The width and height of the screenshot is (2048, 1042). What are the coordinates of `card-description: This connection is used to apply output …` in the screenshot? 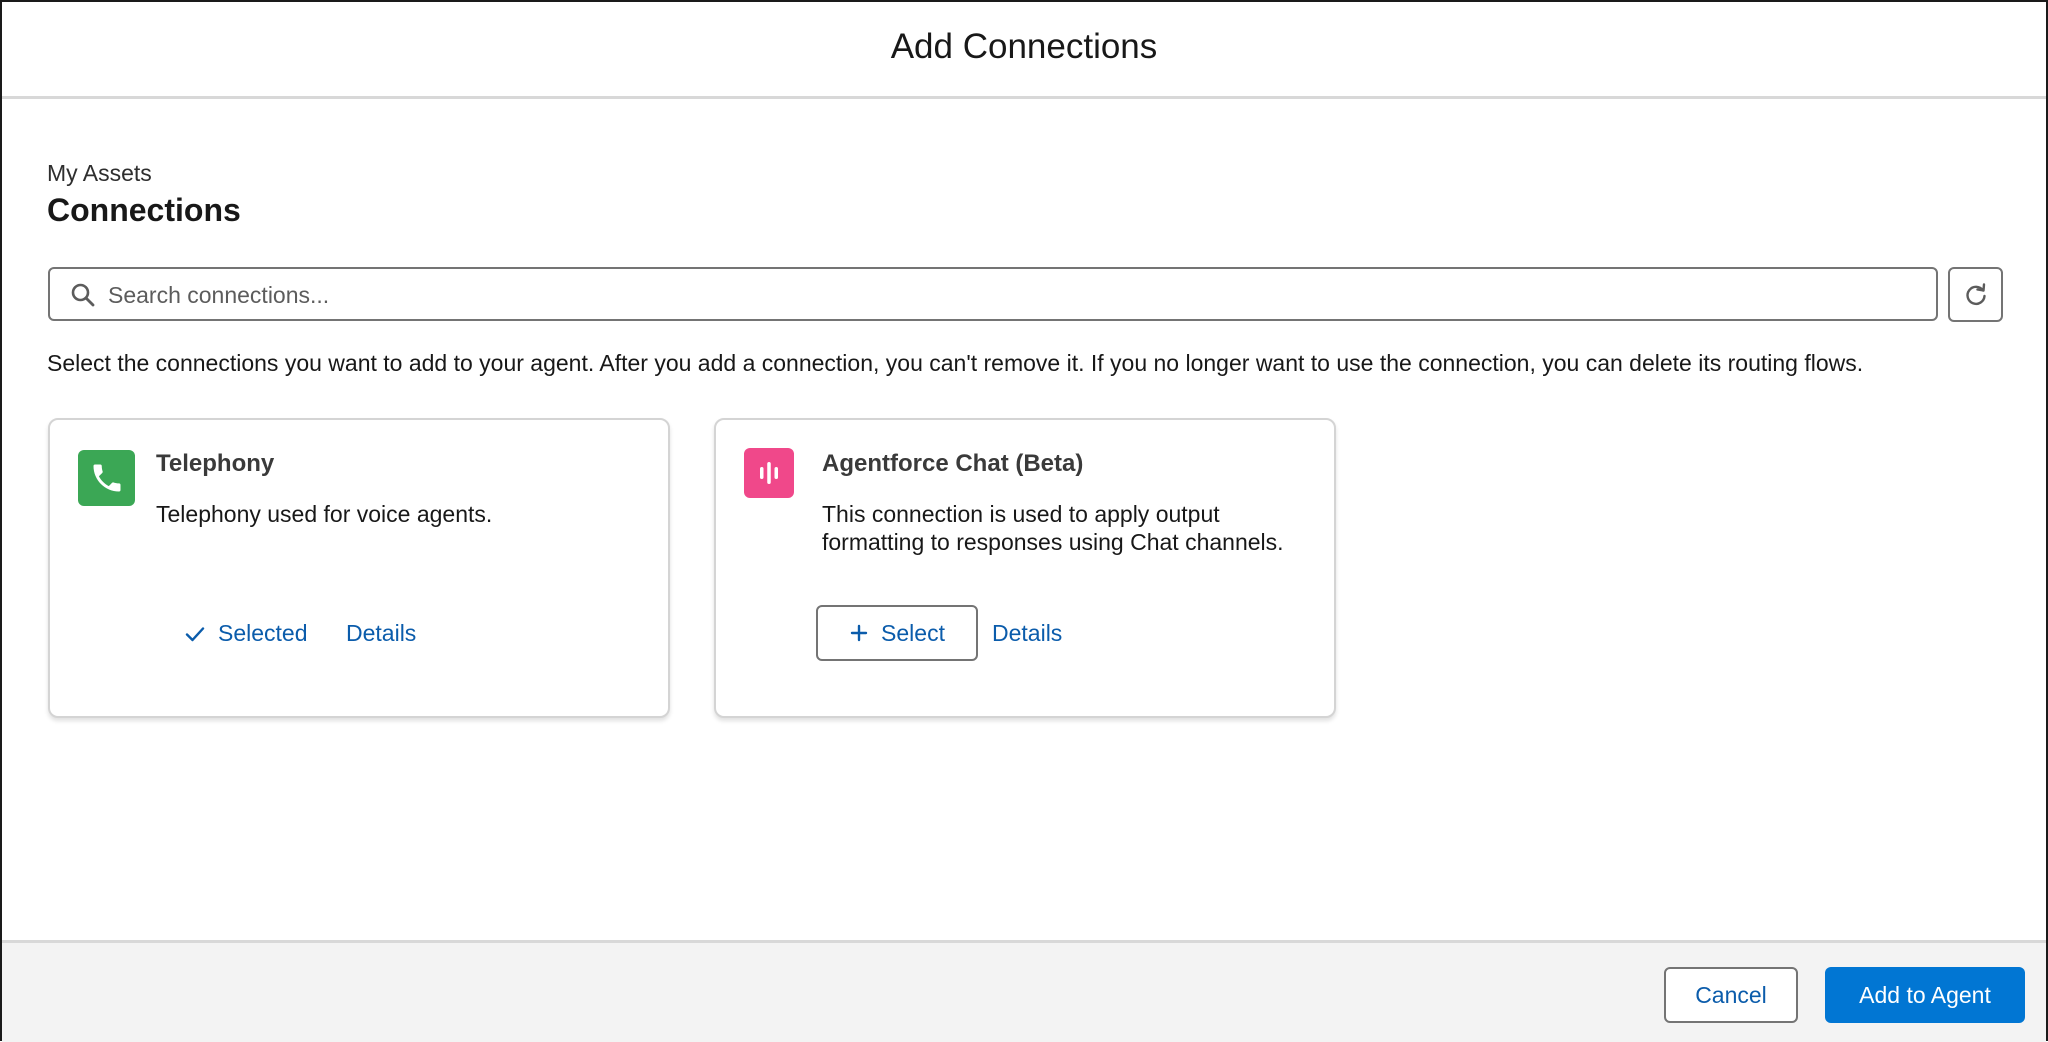 It's located at (1053, 528).